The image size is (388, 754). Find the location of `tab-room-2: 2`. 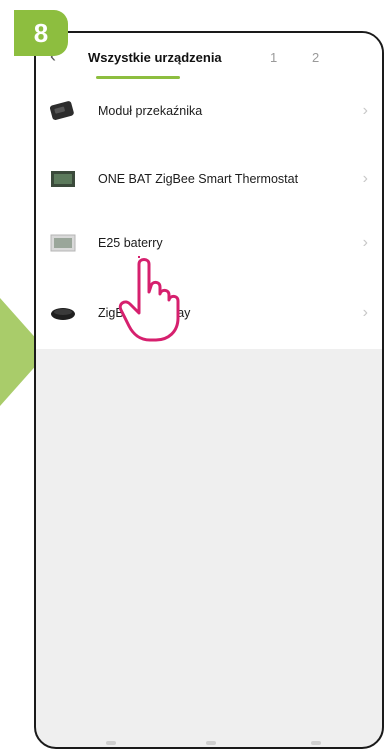

tab-room-2: 2 is located at coordinates (315, 57).